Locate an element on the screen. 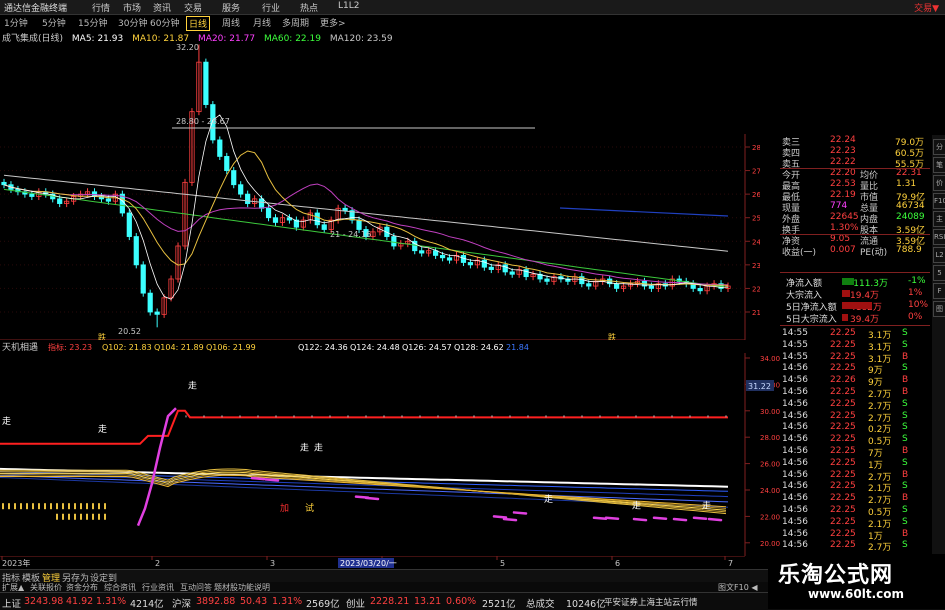  menu-item-news: 资讯 is located at coordinates (162, 7).